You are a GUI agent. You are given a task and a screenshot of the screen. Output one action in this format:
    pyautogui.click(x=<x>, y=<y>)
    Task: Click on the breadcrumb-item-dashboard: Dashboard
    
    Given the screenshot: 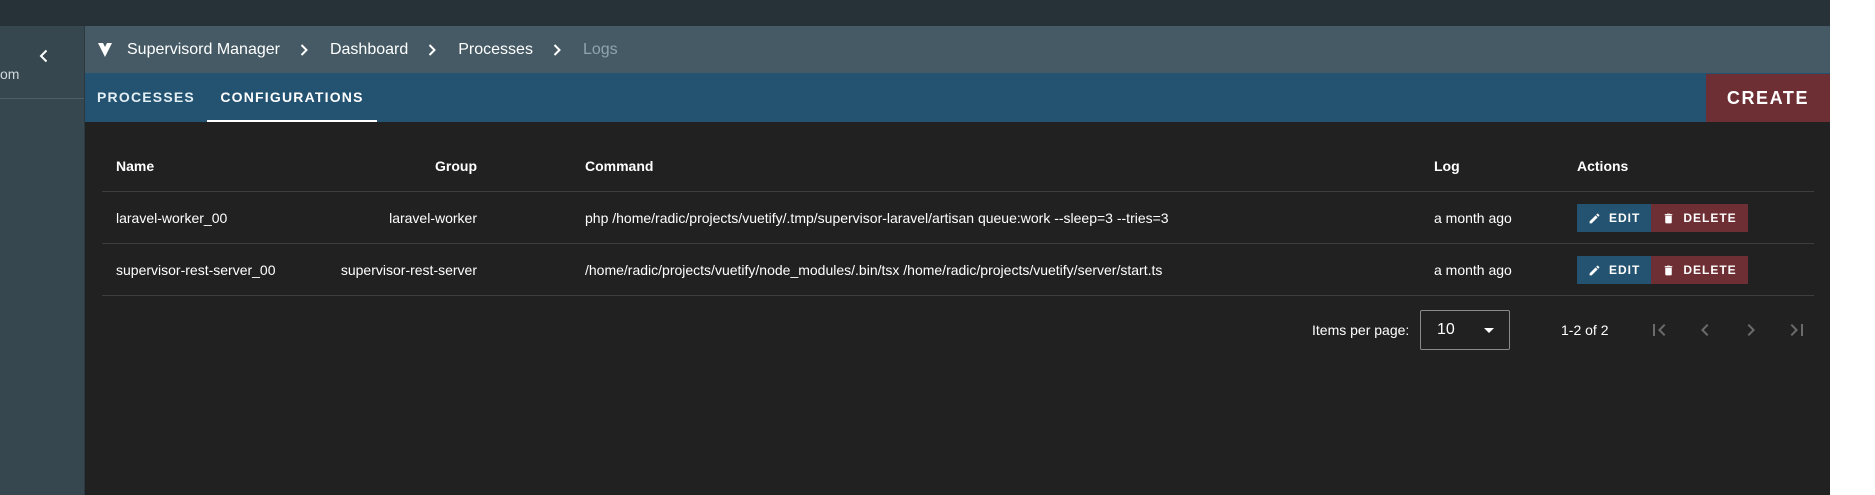 What is the action you would take?
    pyautogui.click(x=369, y=50)
    